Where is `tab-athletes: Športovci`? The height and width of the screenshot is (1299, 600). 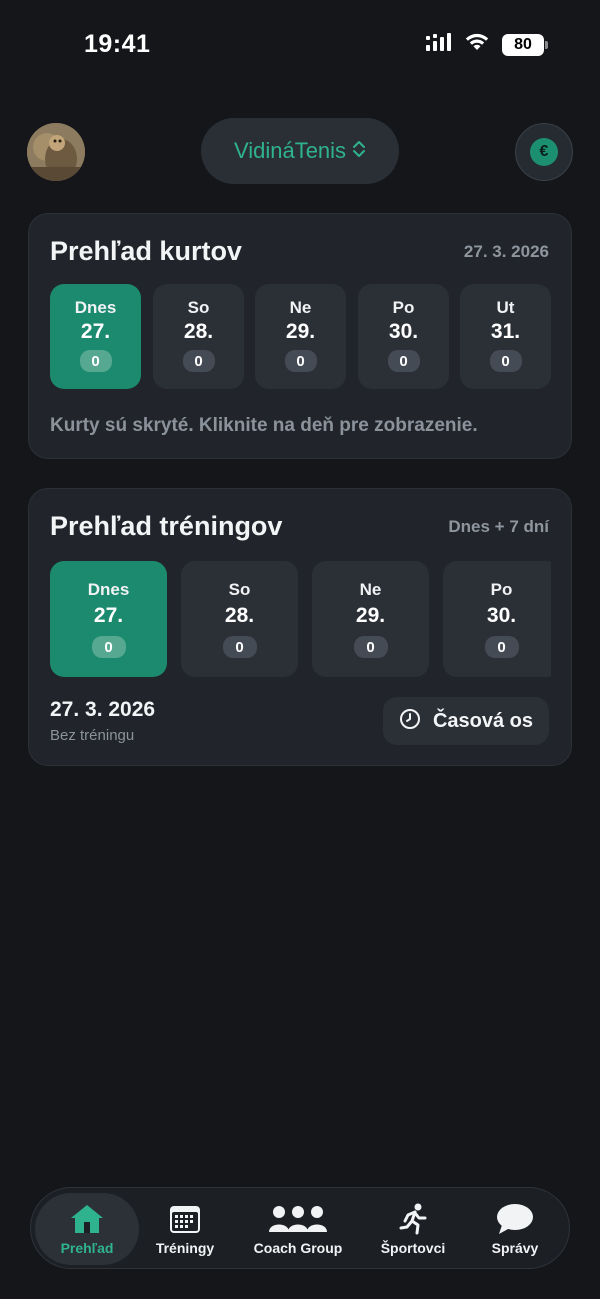
tab-athletes: Športovci is located at coordinates (413, 1229).